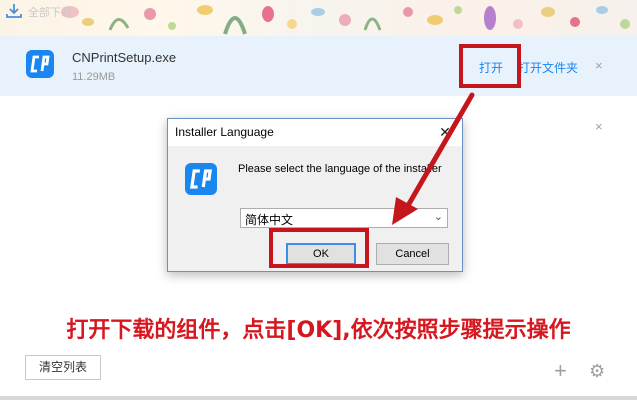 Image resolution: width=637 pixels, height=400 pixels. I want to click on cancel-button: Cancel, so click(412, 254).